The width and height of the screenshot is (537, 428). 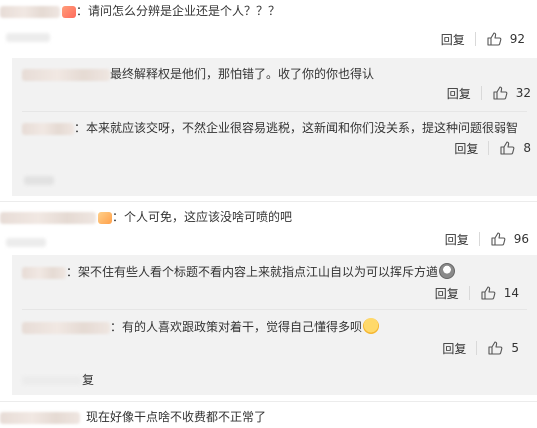 I want to click on reply-1-2-body: ：本来就应该交呀，不然企业很容易逃税，这新闻和你们没关系，提这种问题很弱智, so click(x=270, y=128).